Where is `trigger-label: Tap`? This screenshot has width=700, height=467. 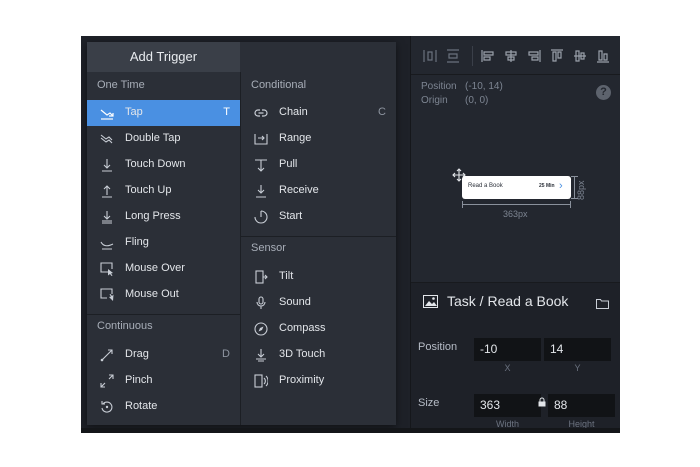
trigger-label: Tap is located at coordinates (134, 112).